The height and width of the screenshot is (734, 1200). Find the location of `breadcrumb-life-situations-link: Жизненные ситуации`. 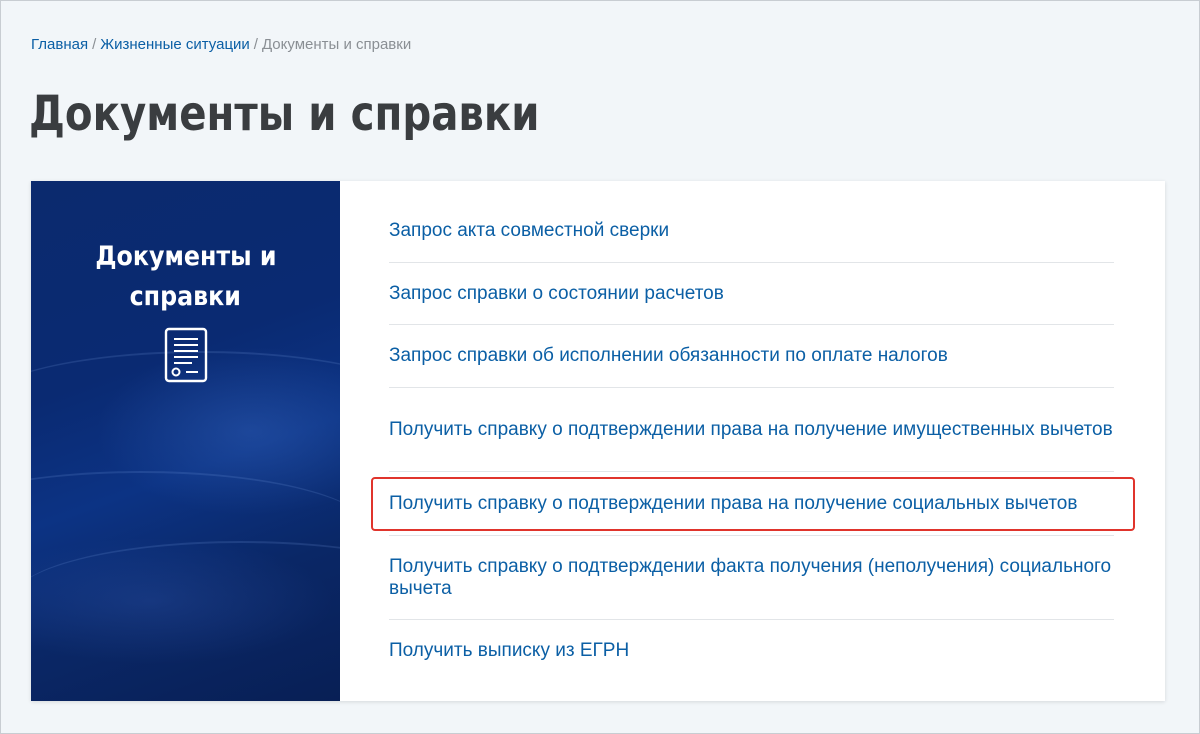

breadcrumb-life-situations-link: Жизненные ситуации is located at coordinates (175, 44).